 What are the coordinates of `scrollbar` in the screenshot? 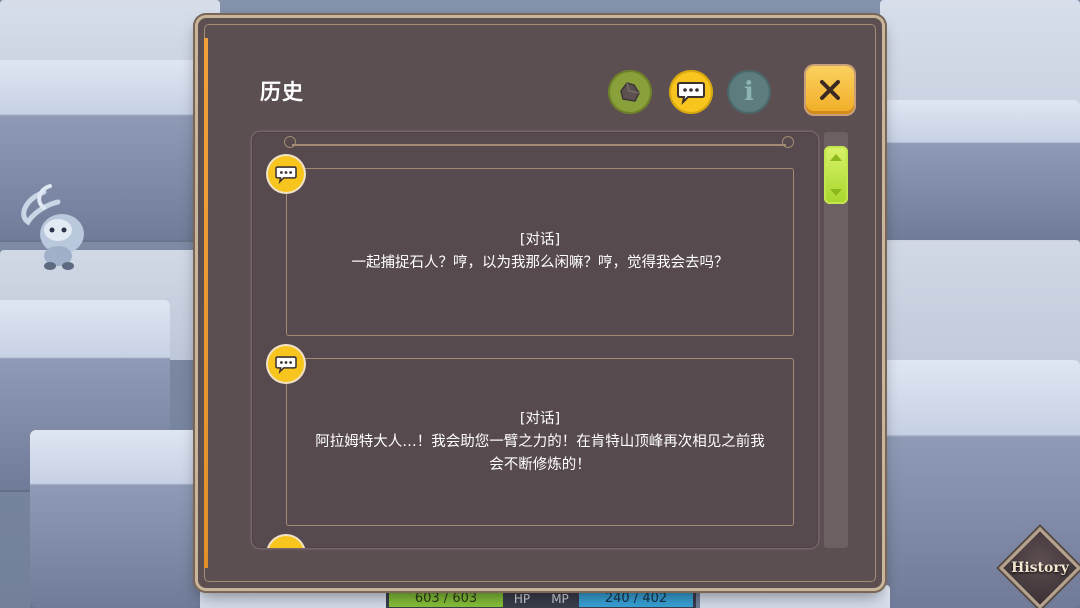 It's located at (836, 340).